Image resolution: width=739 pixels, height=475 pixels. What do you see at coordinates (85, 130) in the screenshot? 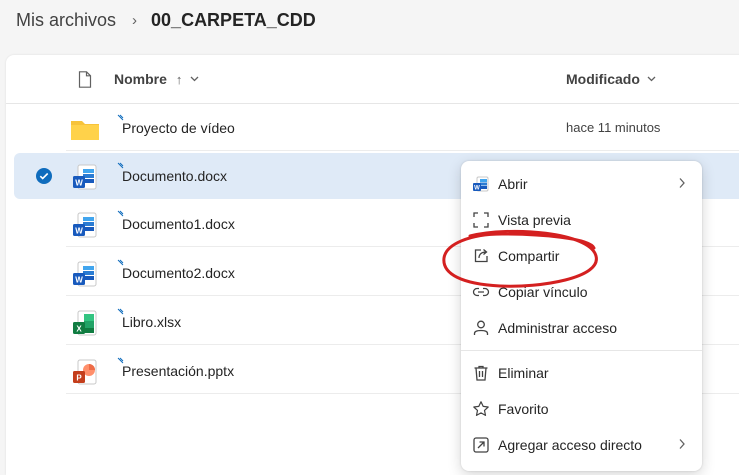
I see `folder-icon` at bounding box center [85, 130].